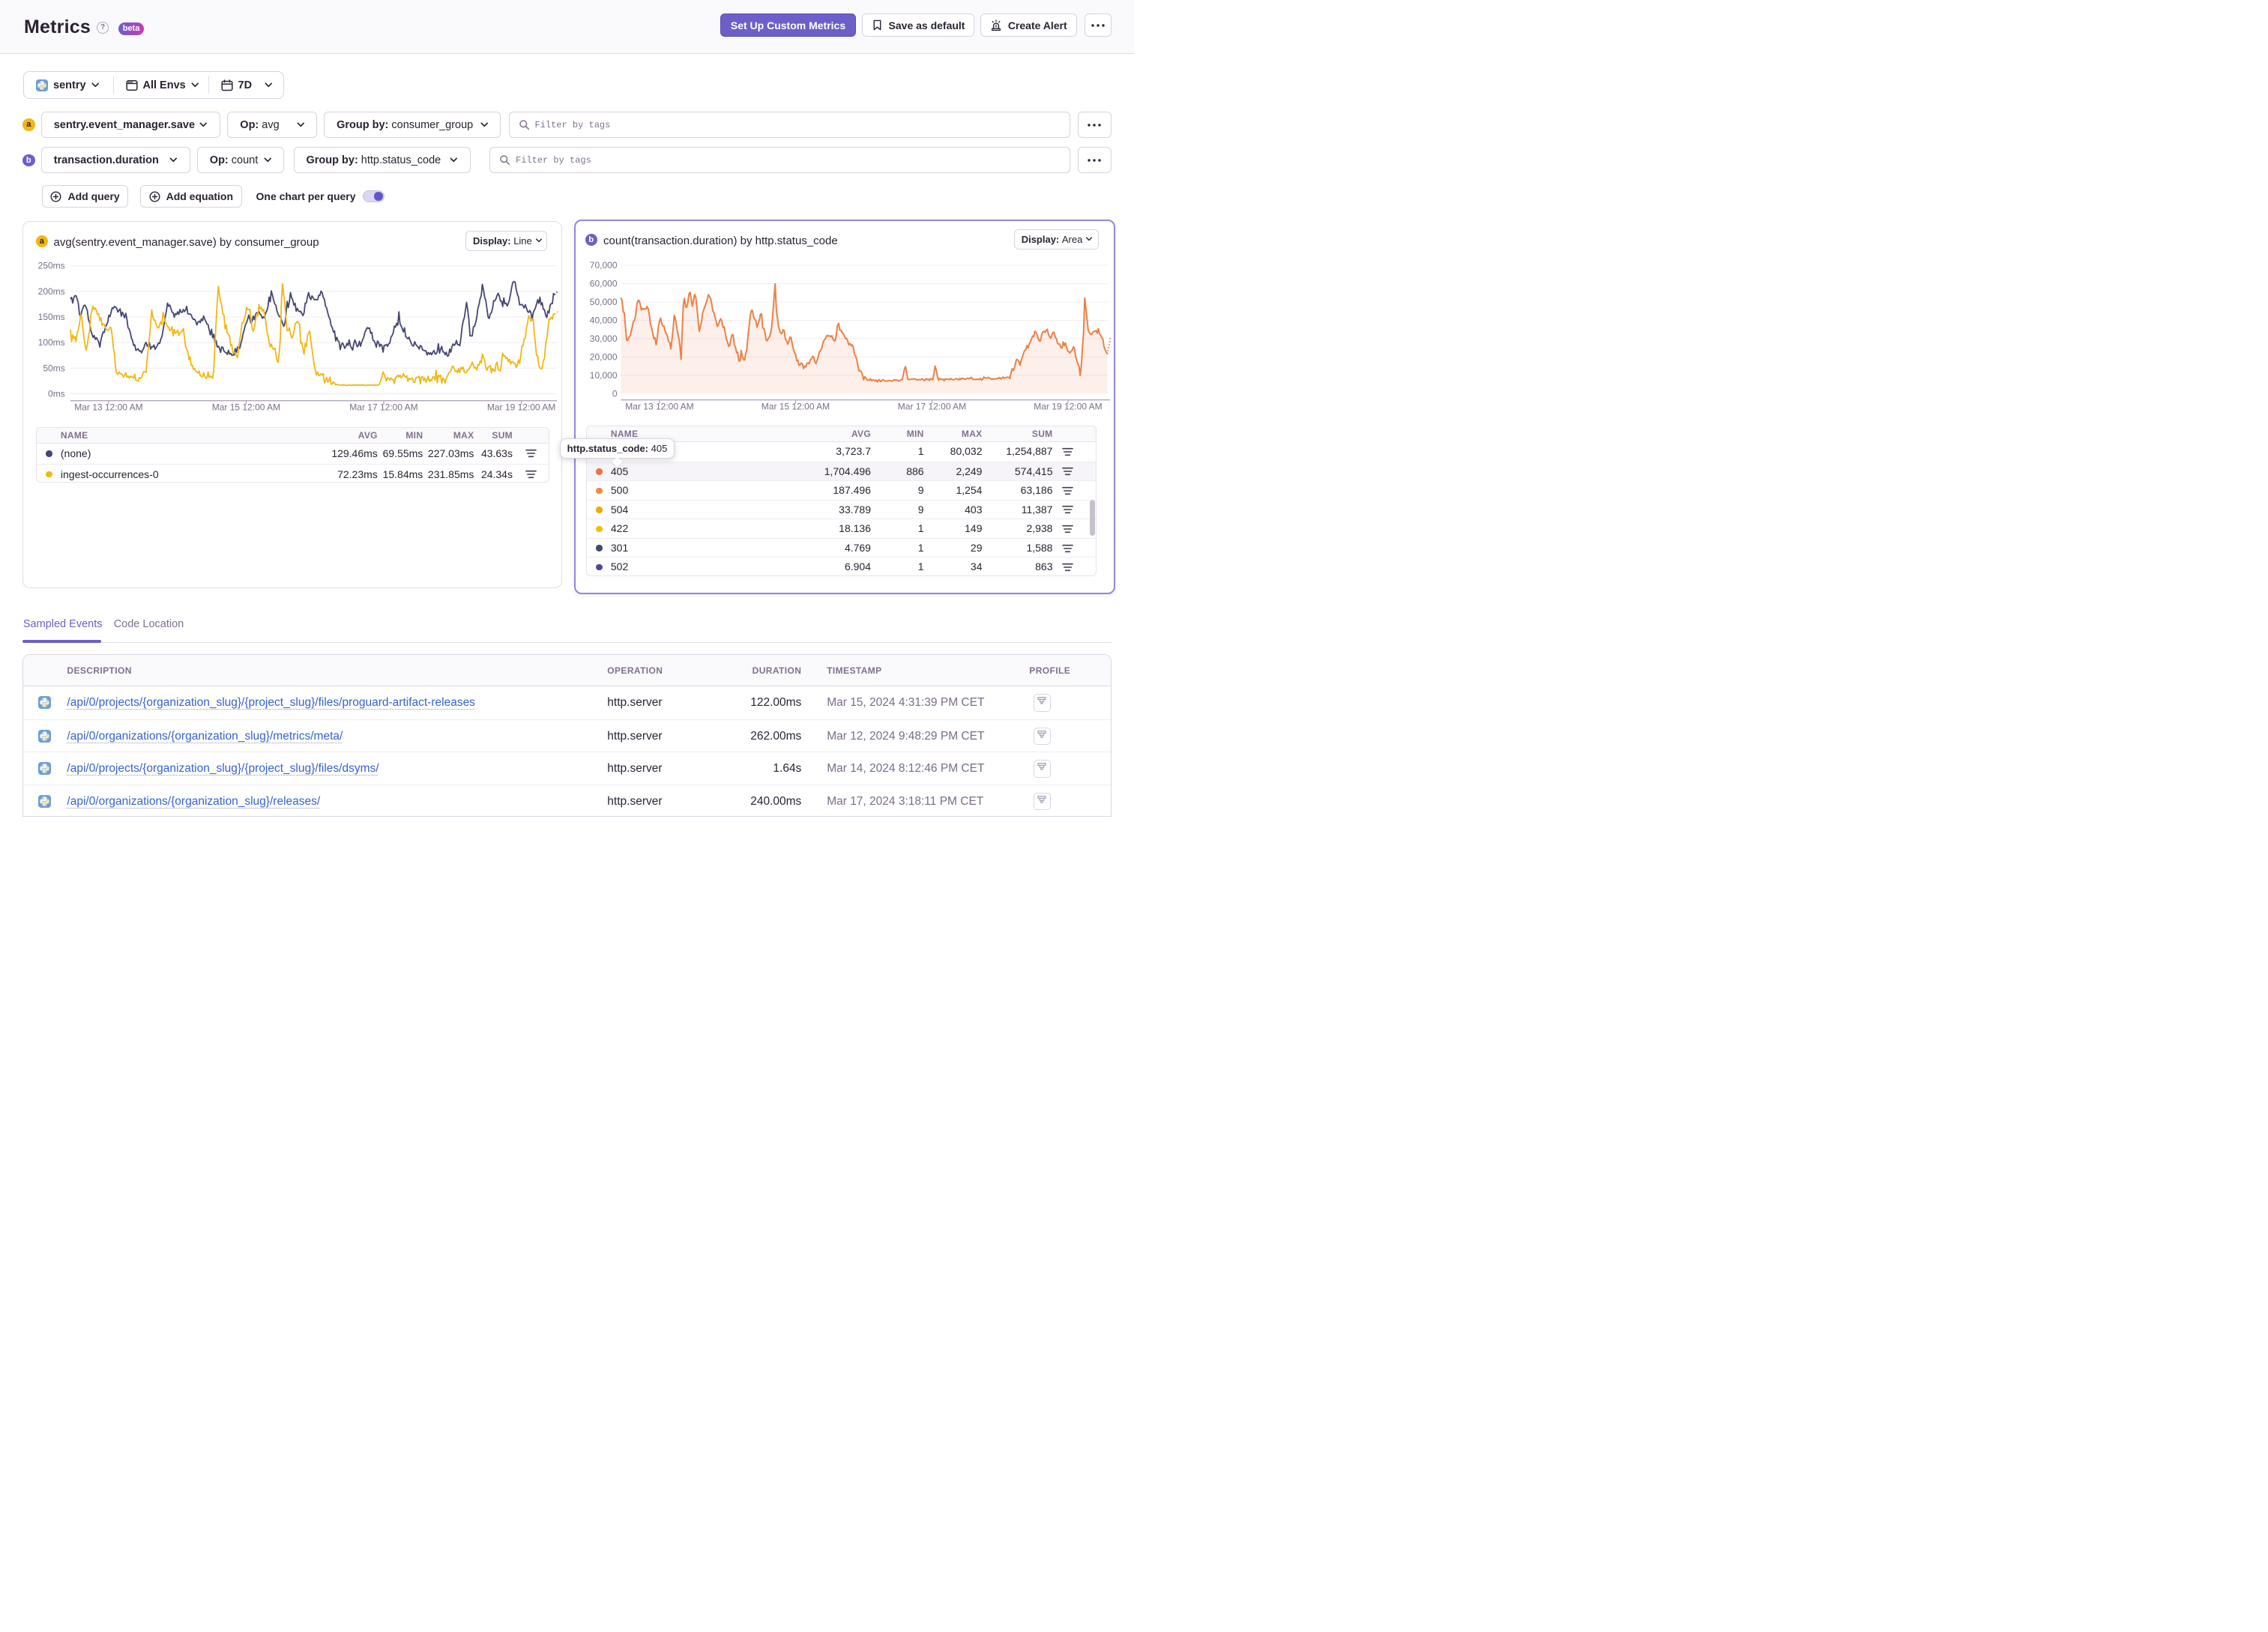  I want to click on svg-text: 50ms, so click(53, 368).